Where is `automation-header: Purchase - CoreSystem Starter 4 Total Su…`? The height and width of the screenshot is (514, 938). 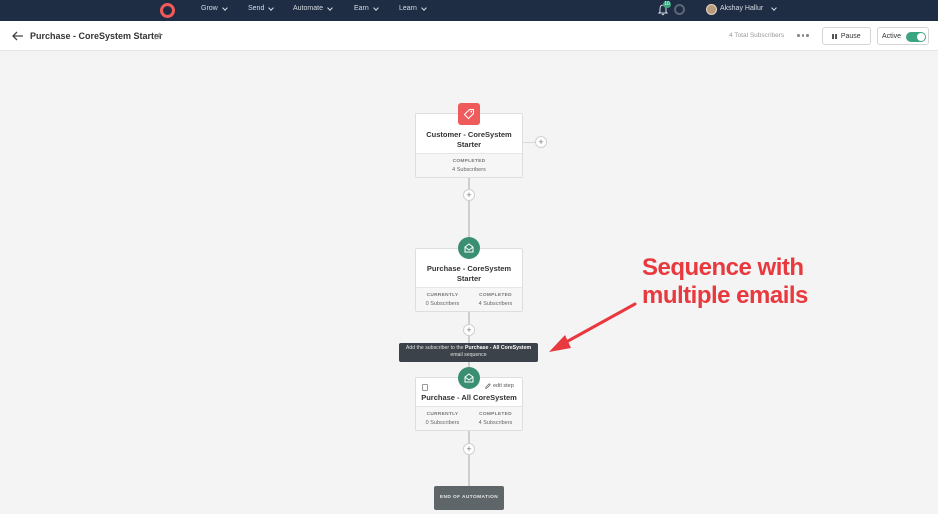
automation-header: Purchase - CoreSystem Starter 4 Total Su… is located at coordinates (469, 36).